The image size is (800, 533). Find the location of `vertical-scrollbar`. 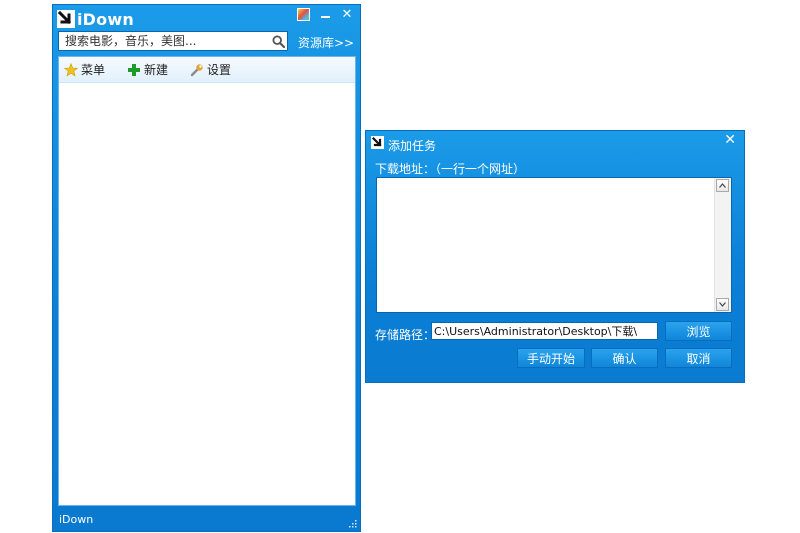

vertical-scrollbar is located at coordinates (722, 245).